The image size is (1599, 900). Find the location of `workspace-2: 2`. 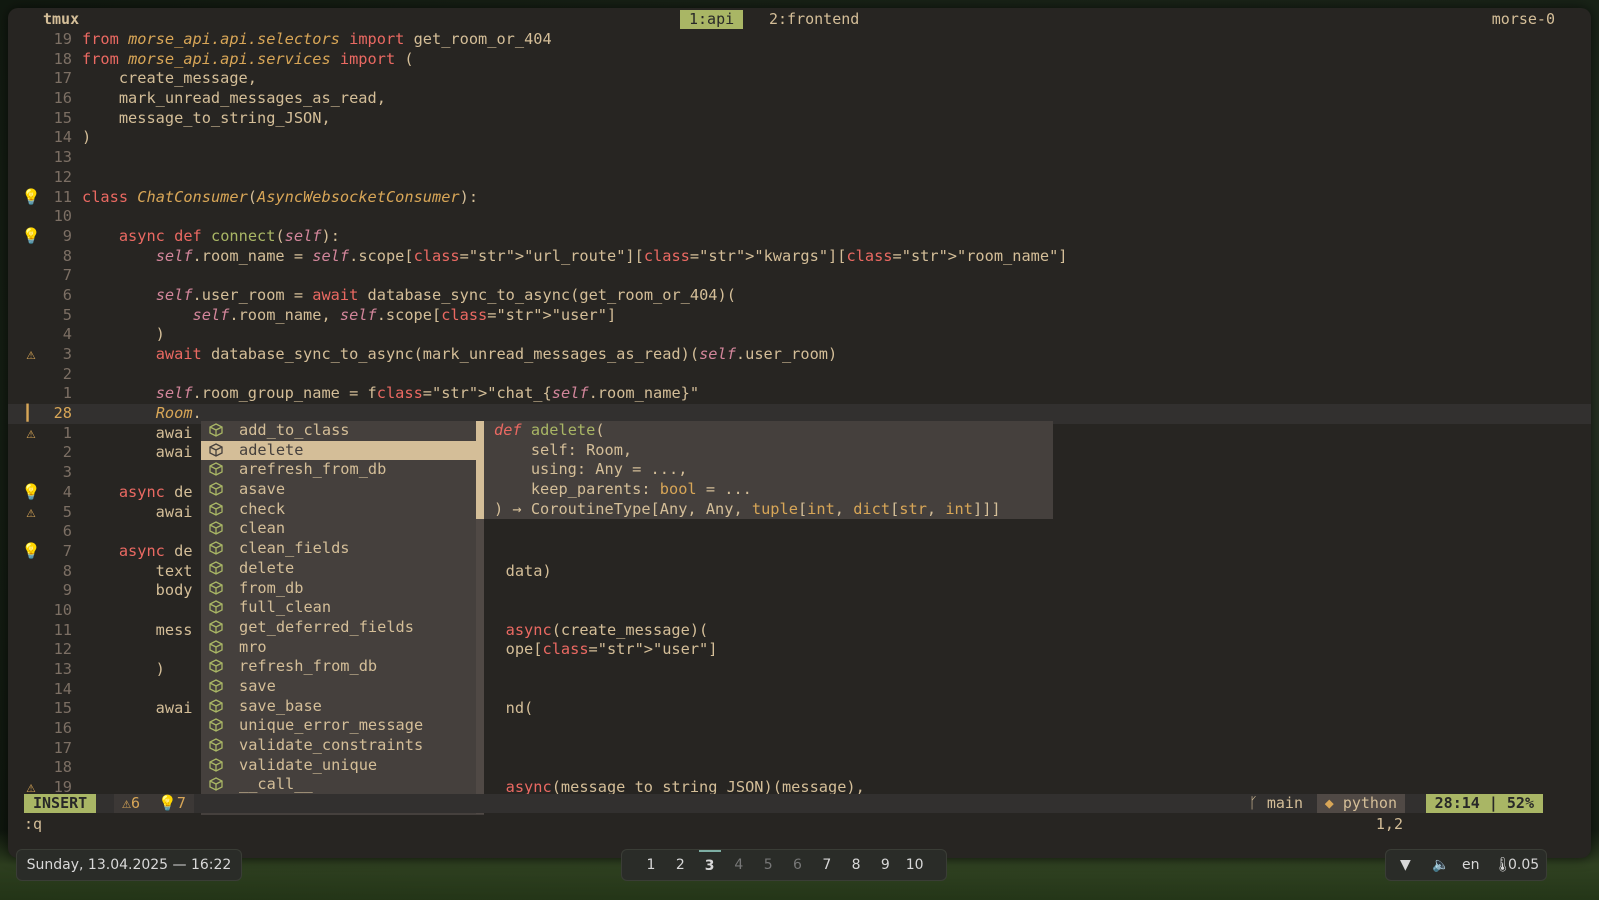

workspace-2: 2 is located at coordinates (680, 865).